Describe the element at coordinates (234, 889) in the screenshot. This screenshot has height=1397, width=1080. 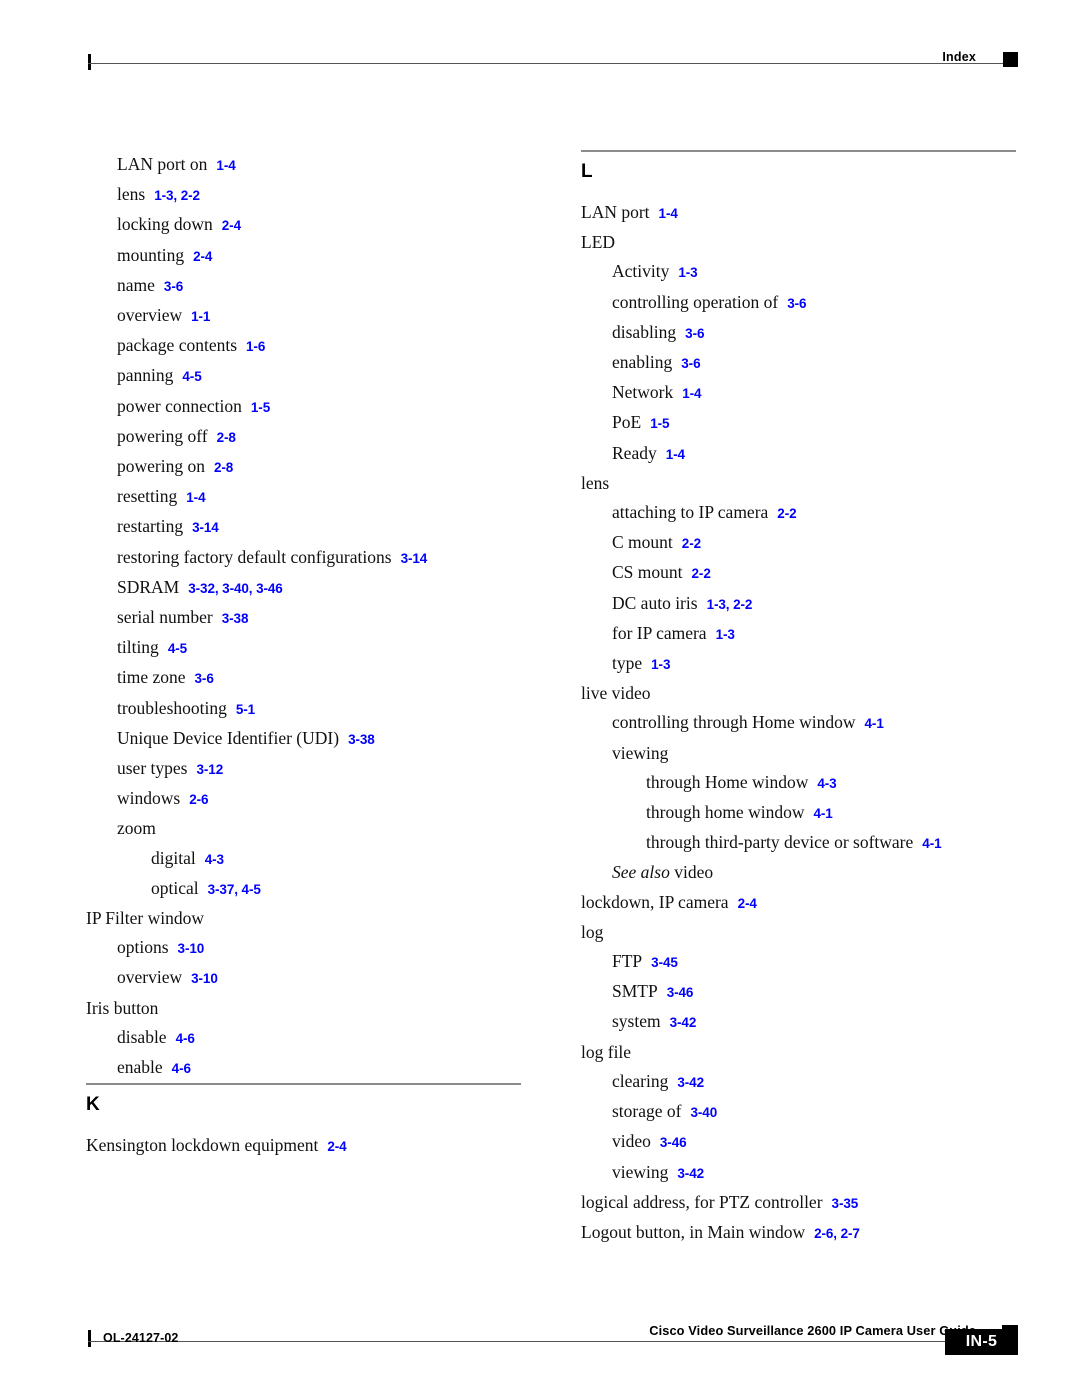
I see `index-page-reference: 3-37, 4-5` at that location.